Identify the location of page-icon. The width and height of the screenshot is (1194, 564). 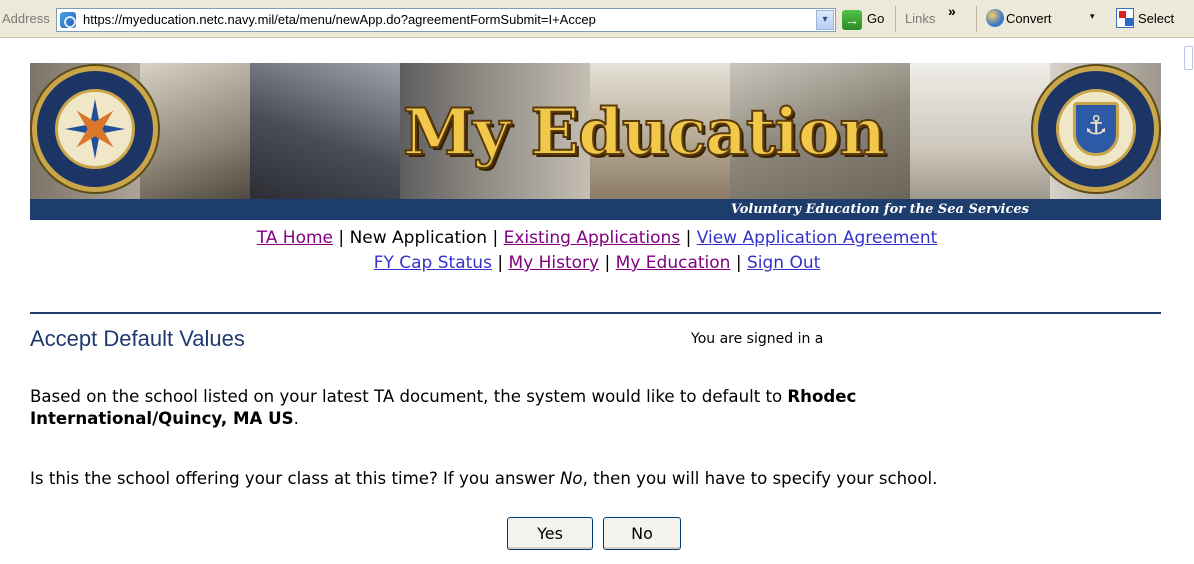
(68, 20).